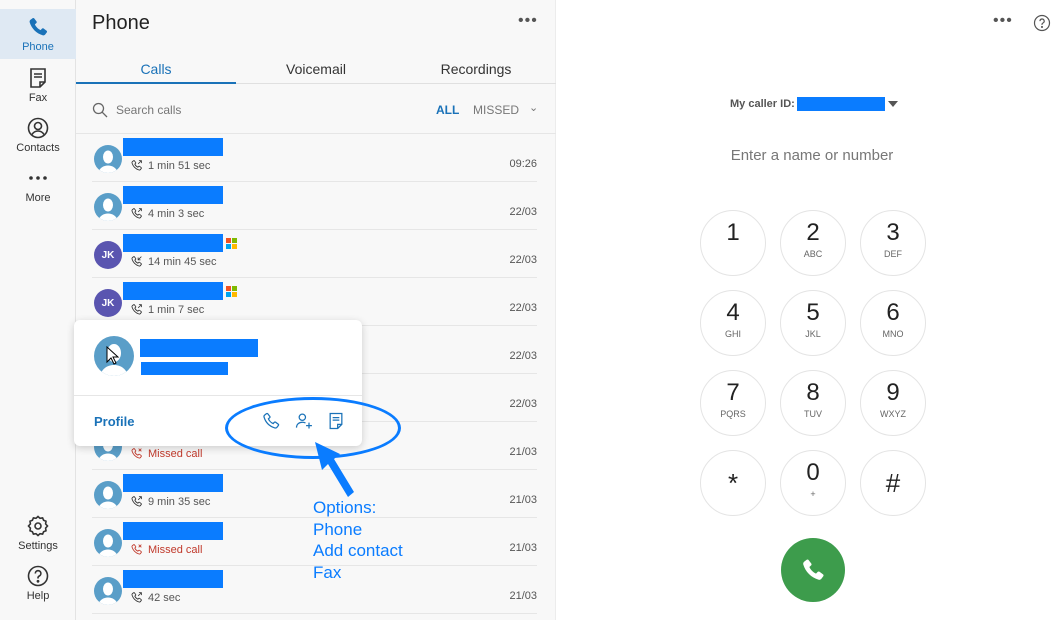  Describe the element at coordinates (314, 302) in the screenshot. I see `call-list-item: JK 1 min 7 sec 22/03` at that location.